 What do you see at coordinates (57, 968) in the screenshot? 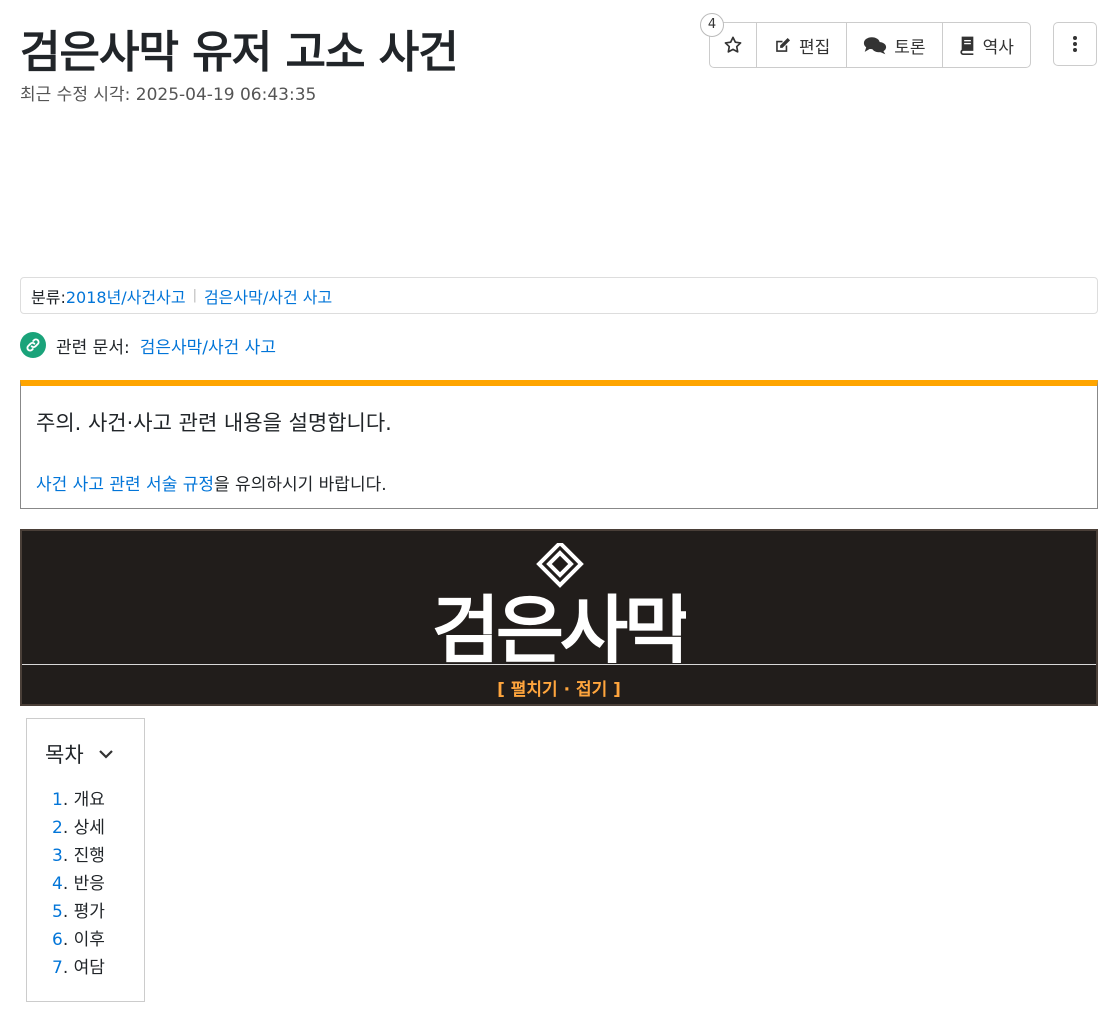
I see `toc-item-number: 7` at bounding box center [57, 968].